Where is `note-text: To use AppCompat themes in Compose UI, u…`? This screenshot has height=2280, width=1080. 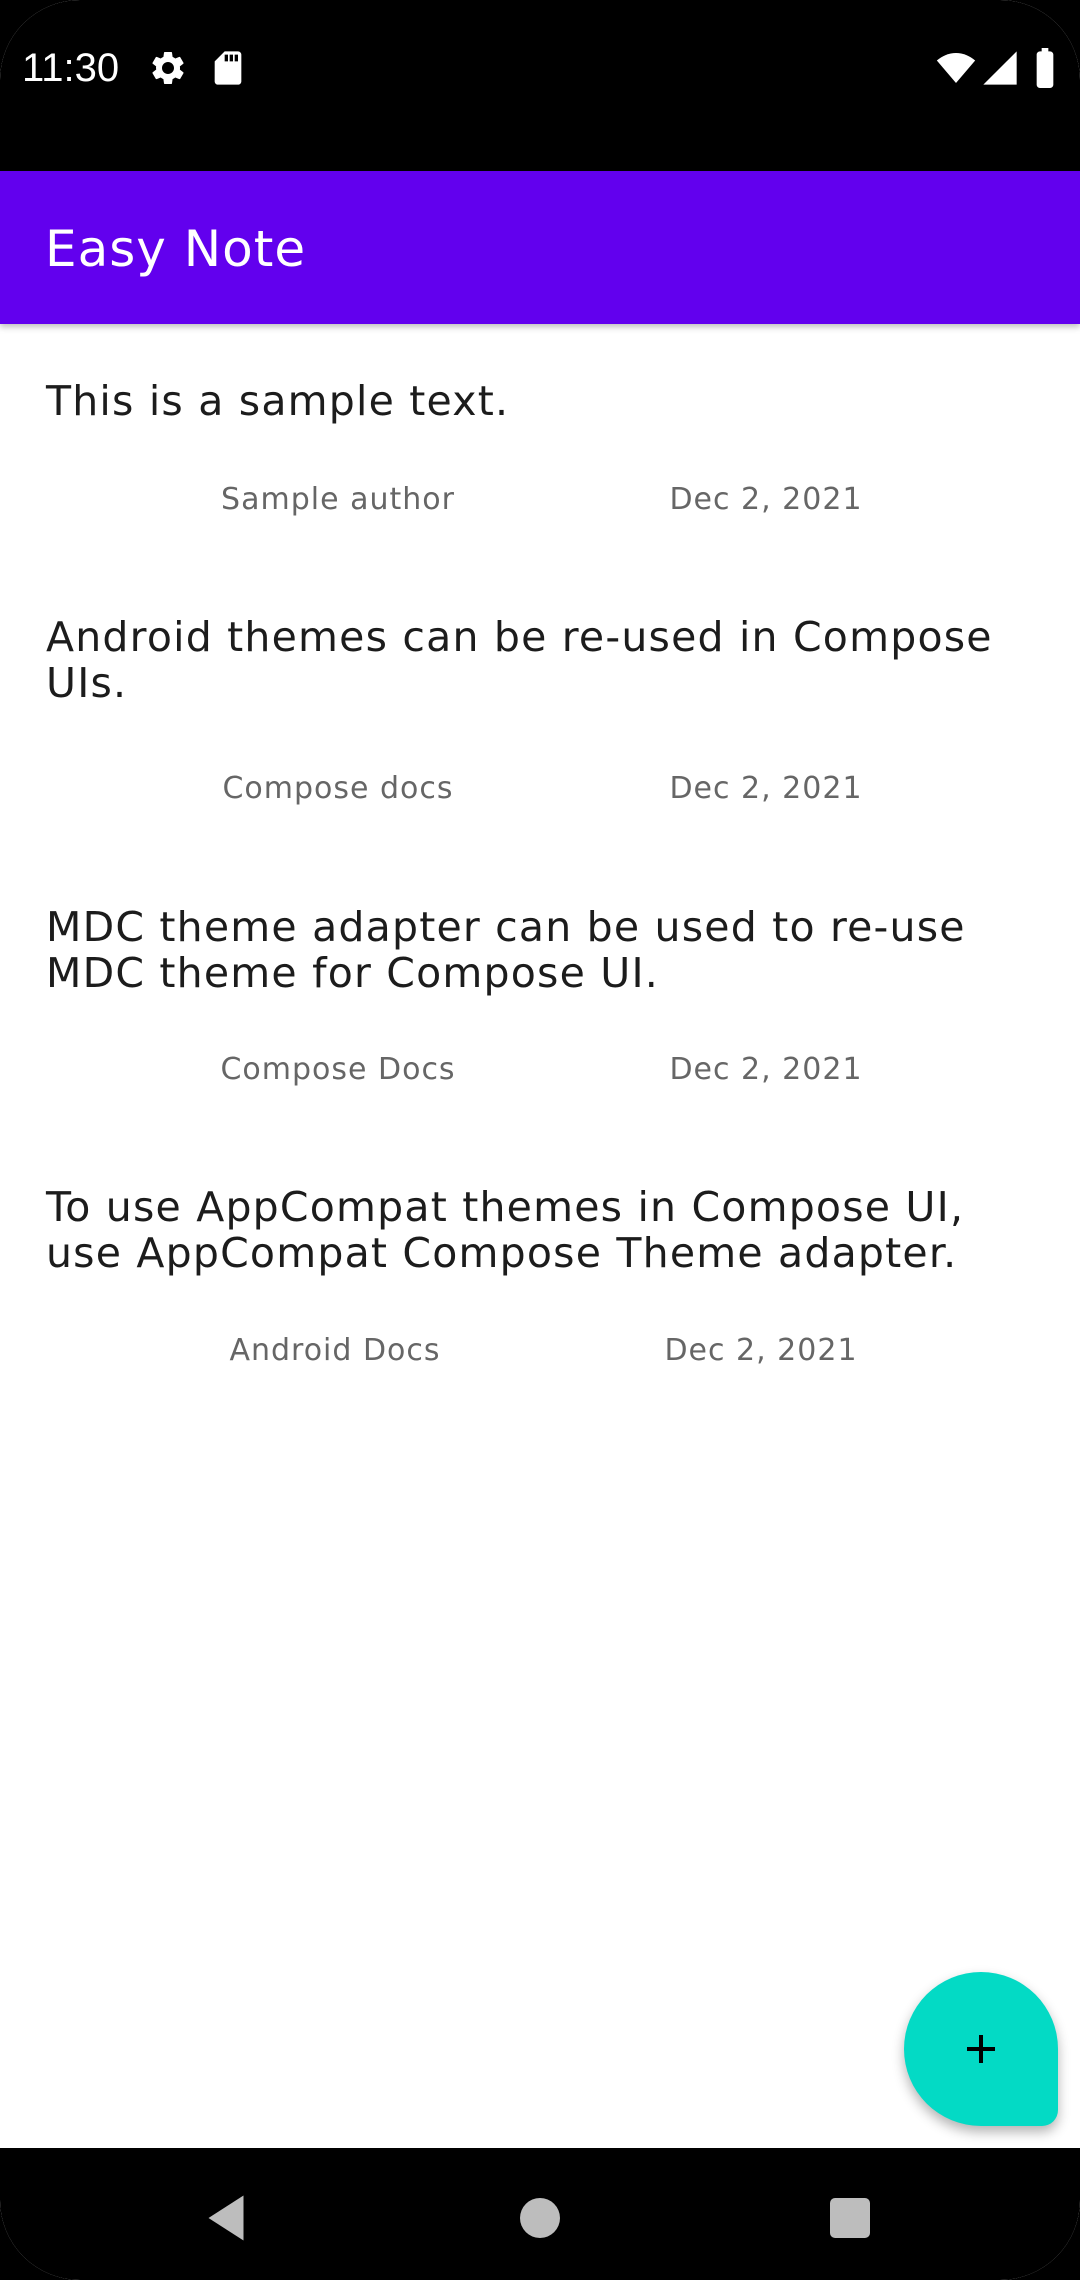
note-text: To use AppCompat themes in Compose UI, u… is located at coordinates (505, 1230).